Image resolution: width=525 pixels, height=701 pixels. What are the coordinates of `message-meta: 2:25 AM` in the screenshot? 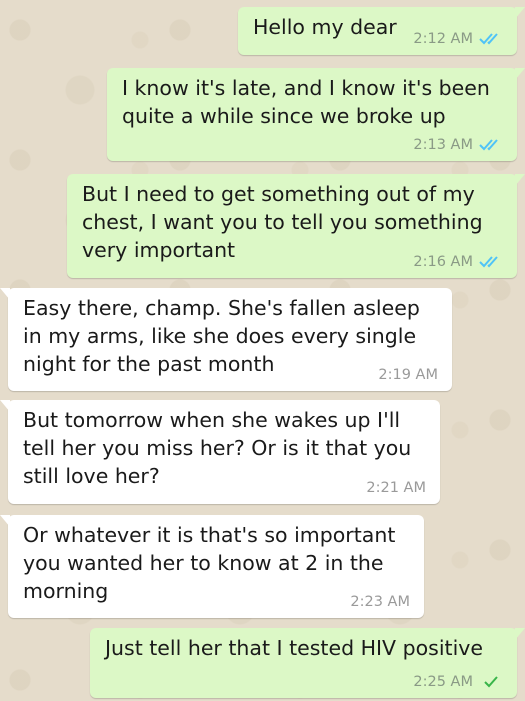 It's located at (458, 682).